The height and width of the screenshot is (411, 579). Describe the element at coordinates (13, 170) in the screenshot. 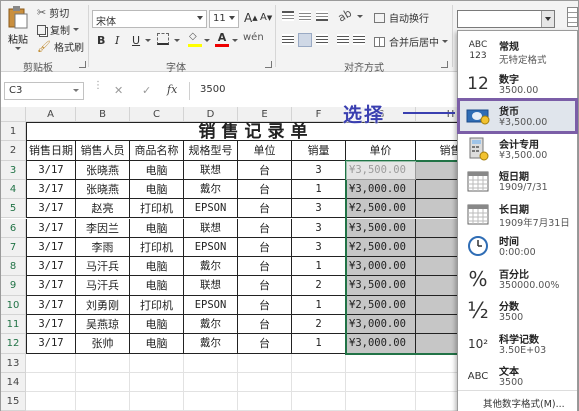

I see `row-header: 3` at that location.